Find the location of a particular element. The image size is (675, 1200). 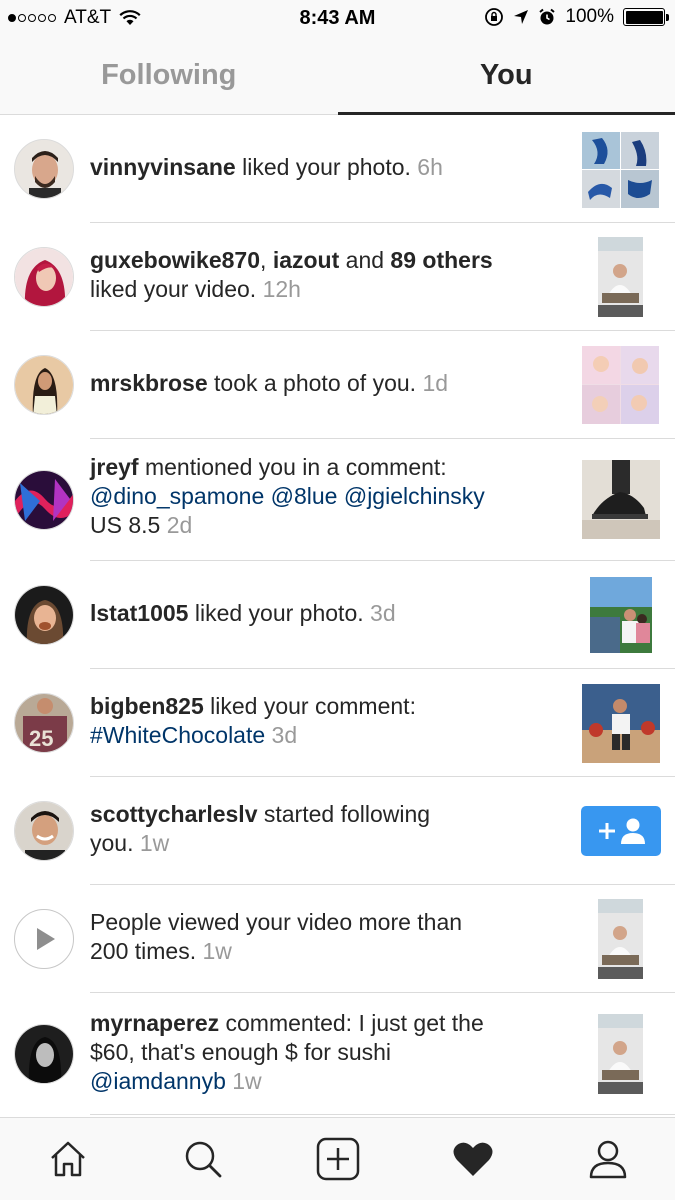

username-link: vinnyvinsane is located at coordinates (163, 167).